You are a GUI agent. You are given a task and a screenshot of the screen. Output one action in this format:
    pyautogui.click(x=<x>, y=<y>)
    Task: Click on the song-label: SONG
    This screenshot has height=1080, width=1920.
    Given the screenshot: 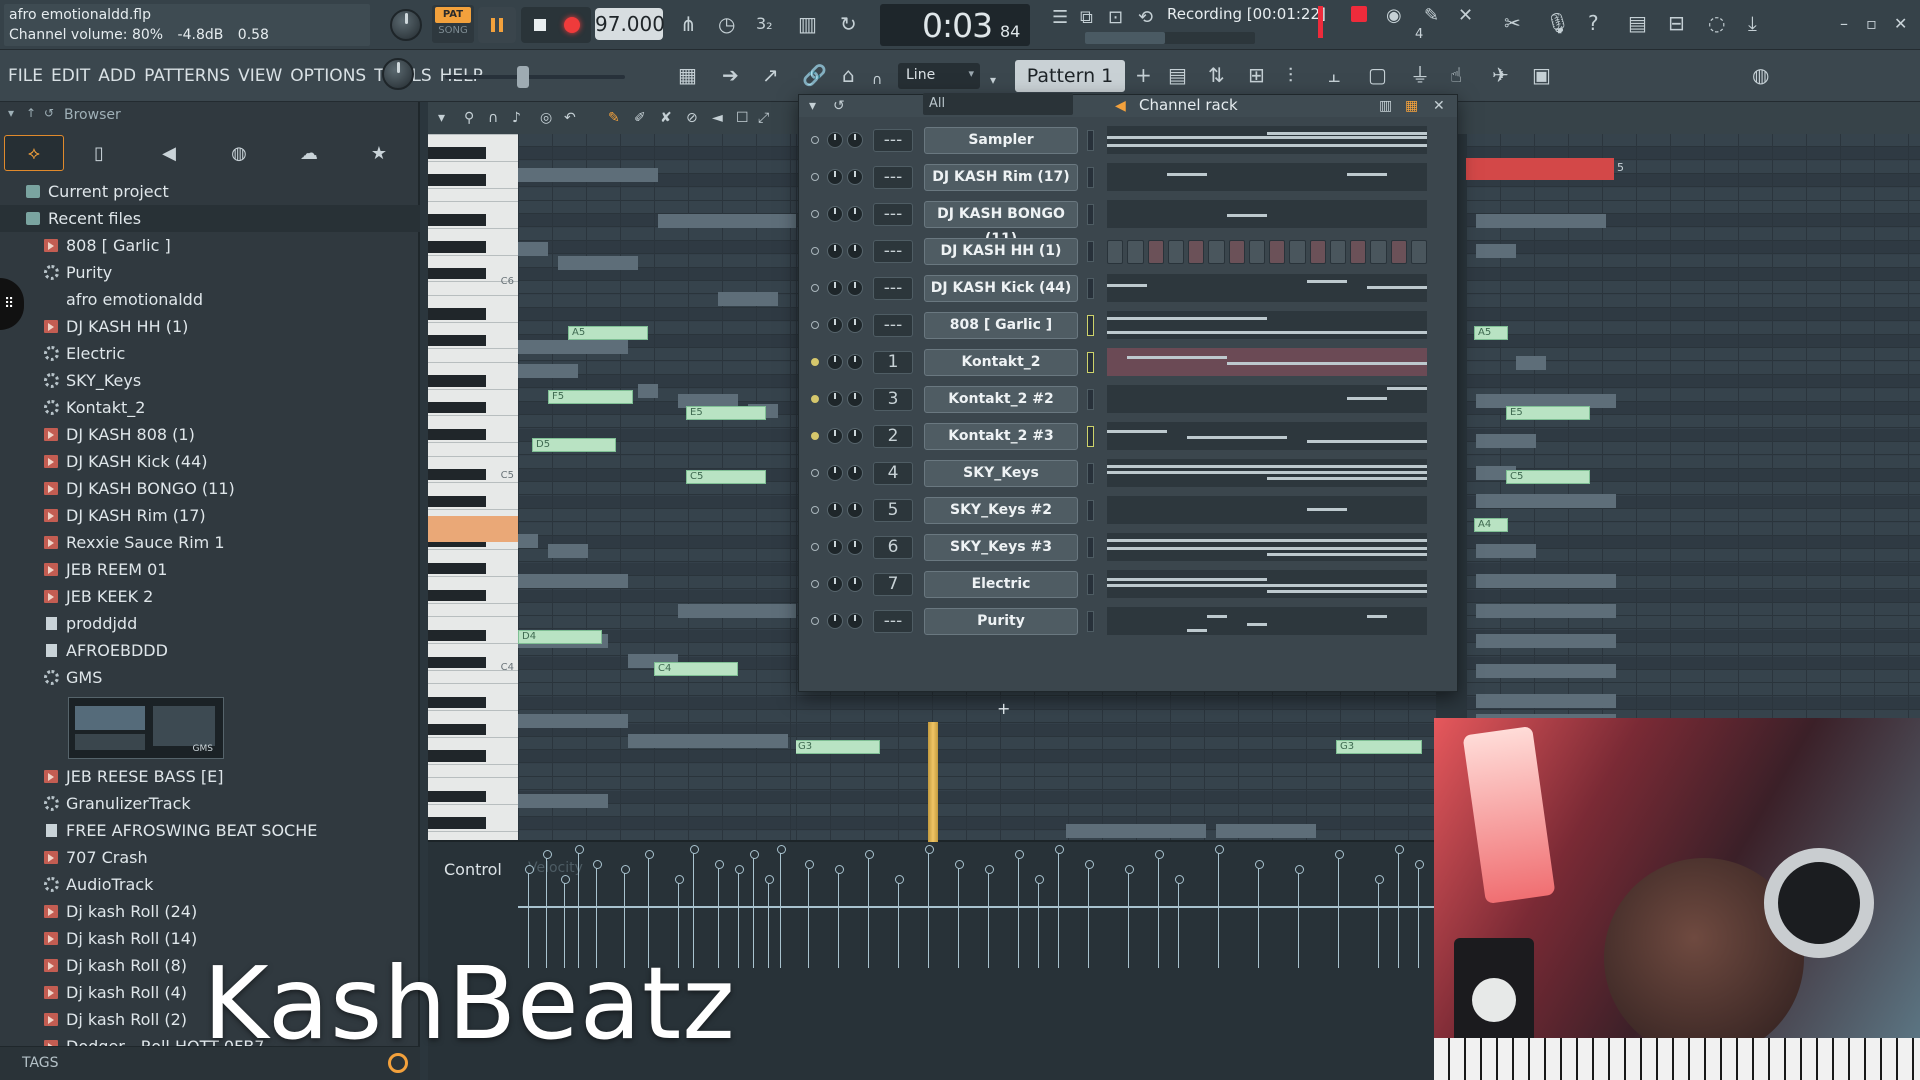 What is the action you would take?
    pyautogui.click(x=453, y=30)
    